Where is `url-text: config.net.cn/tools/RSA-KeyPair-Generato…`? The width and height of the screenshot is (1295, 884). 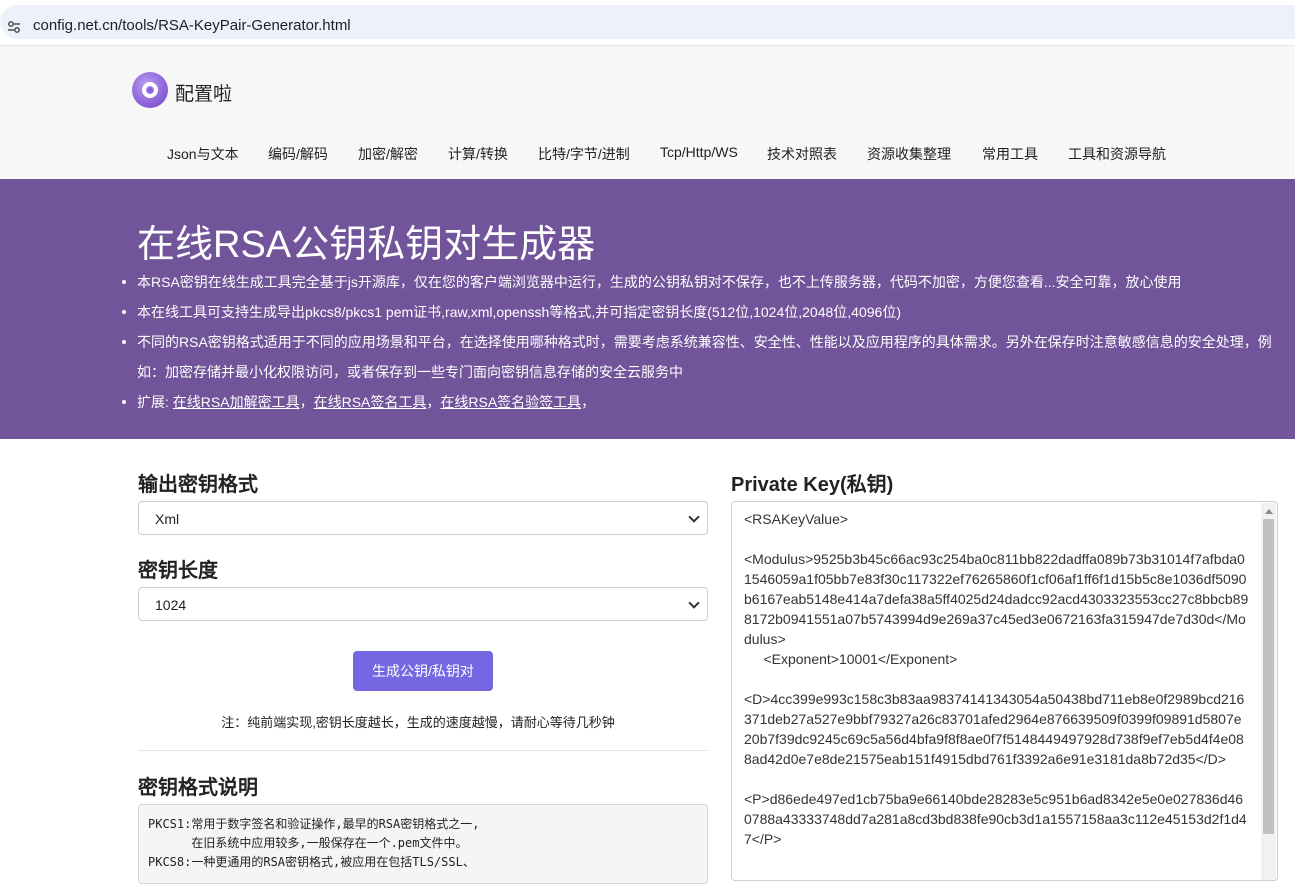
url-text: config.net.cn/tools/RSA-KeyPair-Generato… is located at coordinates (192, 25).